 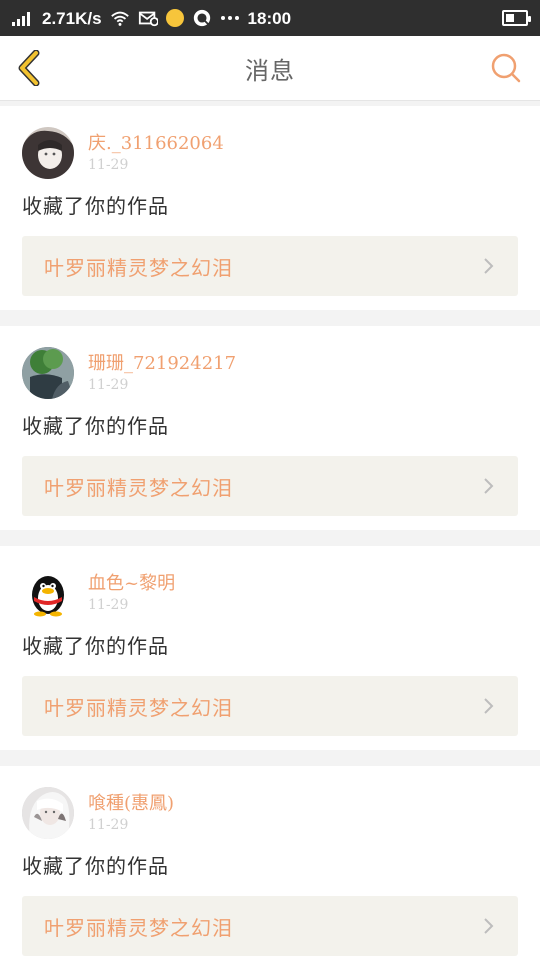 What do you see at coordinates (72, 18) in the screenshot?
I see `network-speed: 2.71K/s` at bounding box center [72, 18].